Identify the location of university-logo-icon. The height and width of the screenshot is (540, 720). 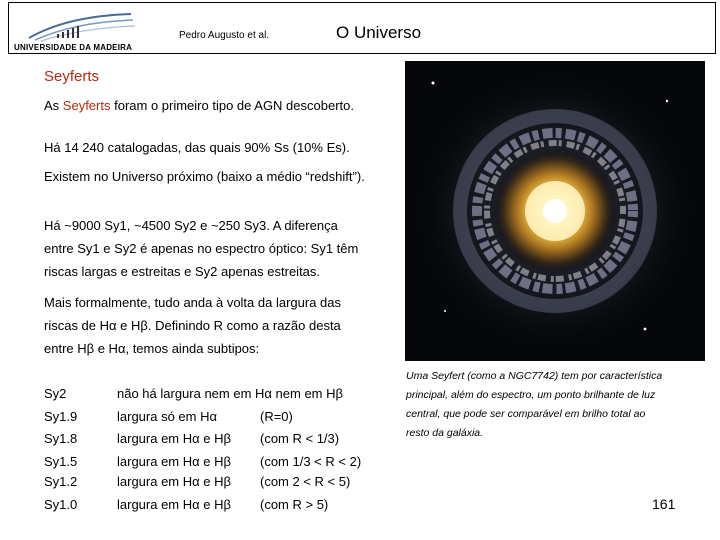
(82, 27).